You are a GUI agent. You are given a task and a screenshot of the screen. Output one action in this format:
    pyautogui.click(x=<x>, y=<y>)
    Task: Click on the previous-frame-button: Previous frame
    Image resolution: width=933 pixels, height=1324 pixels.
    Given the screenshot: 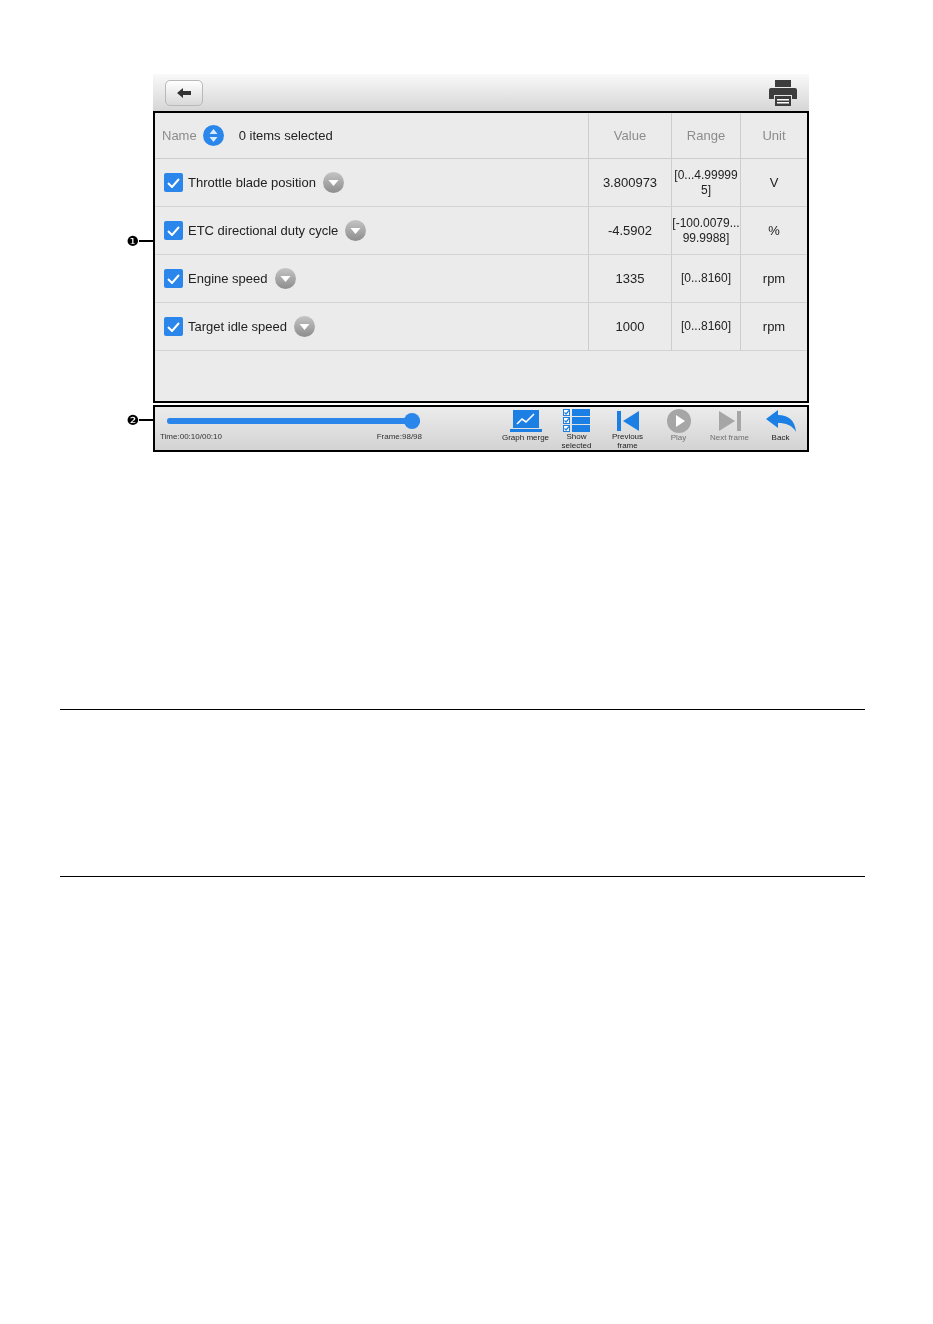 What is the action you would take?
    pyautogui.click(x=627, y=428)
    